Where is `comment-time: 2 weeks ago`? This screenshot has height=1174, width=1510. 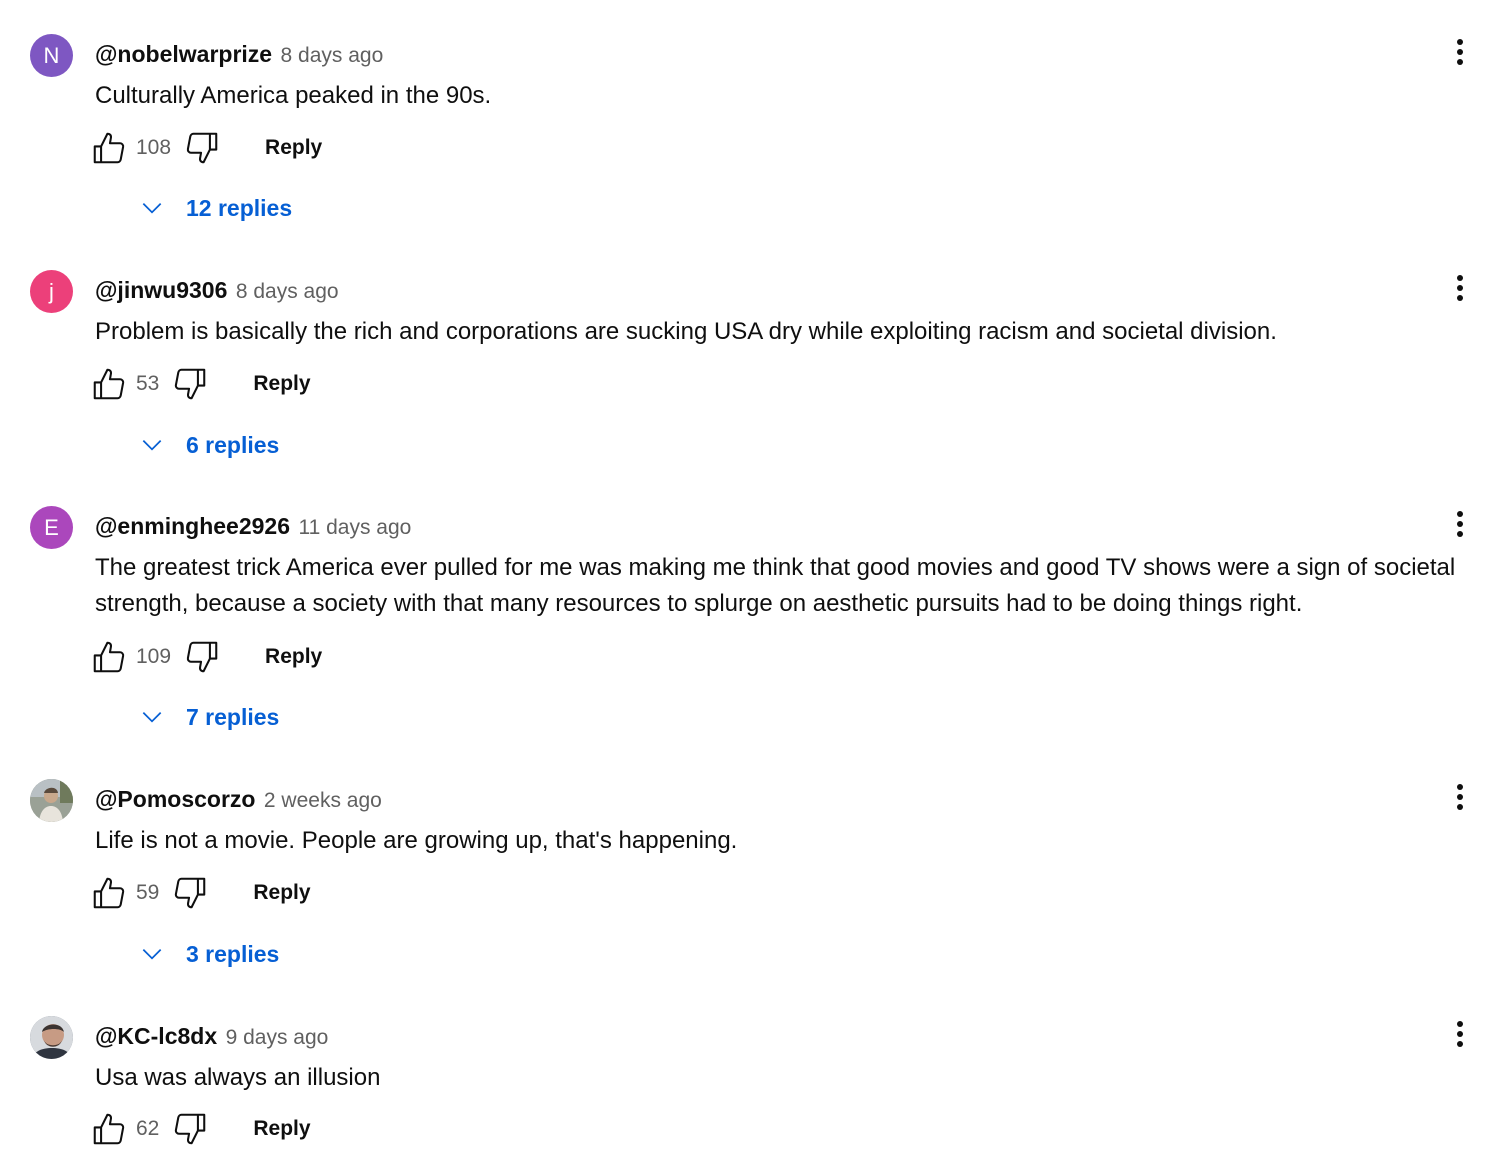
comment-time: 2 weeks ago is located at coordinates (323, 800).